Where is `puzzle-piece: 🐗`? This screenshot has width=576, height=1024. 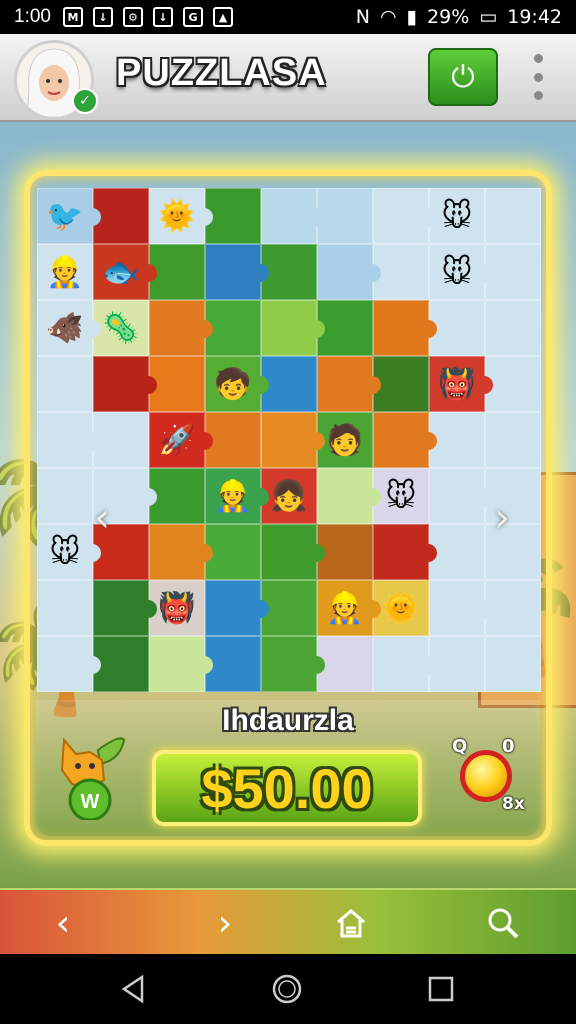 puzzle-piece: 🐗 is located at coordinates (69, 328).